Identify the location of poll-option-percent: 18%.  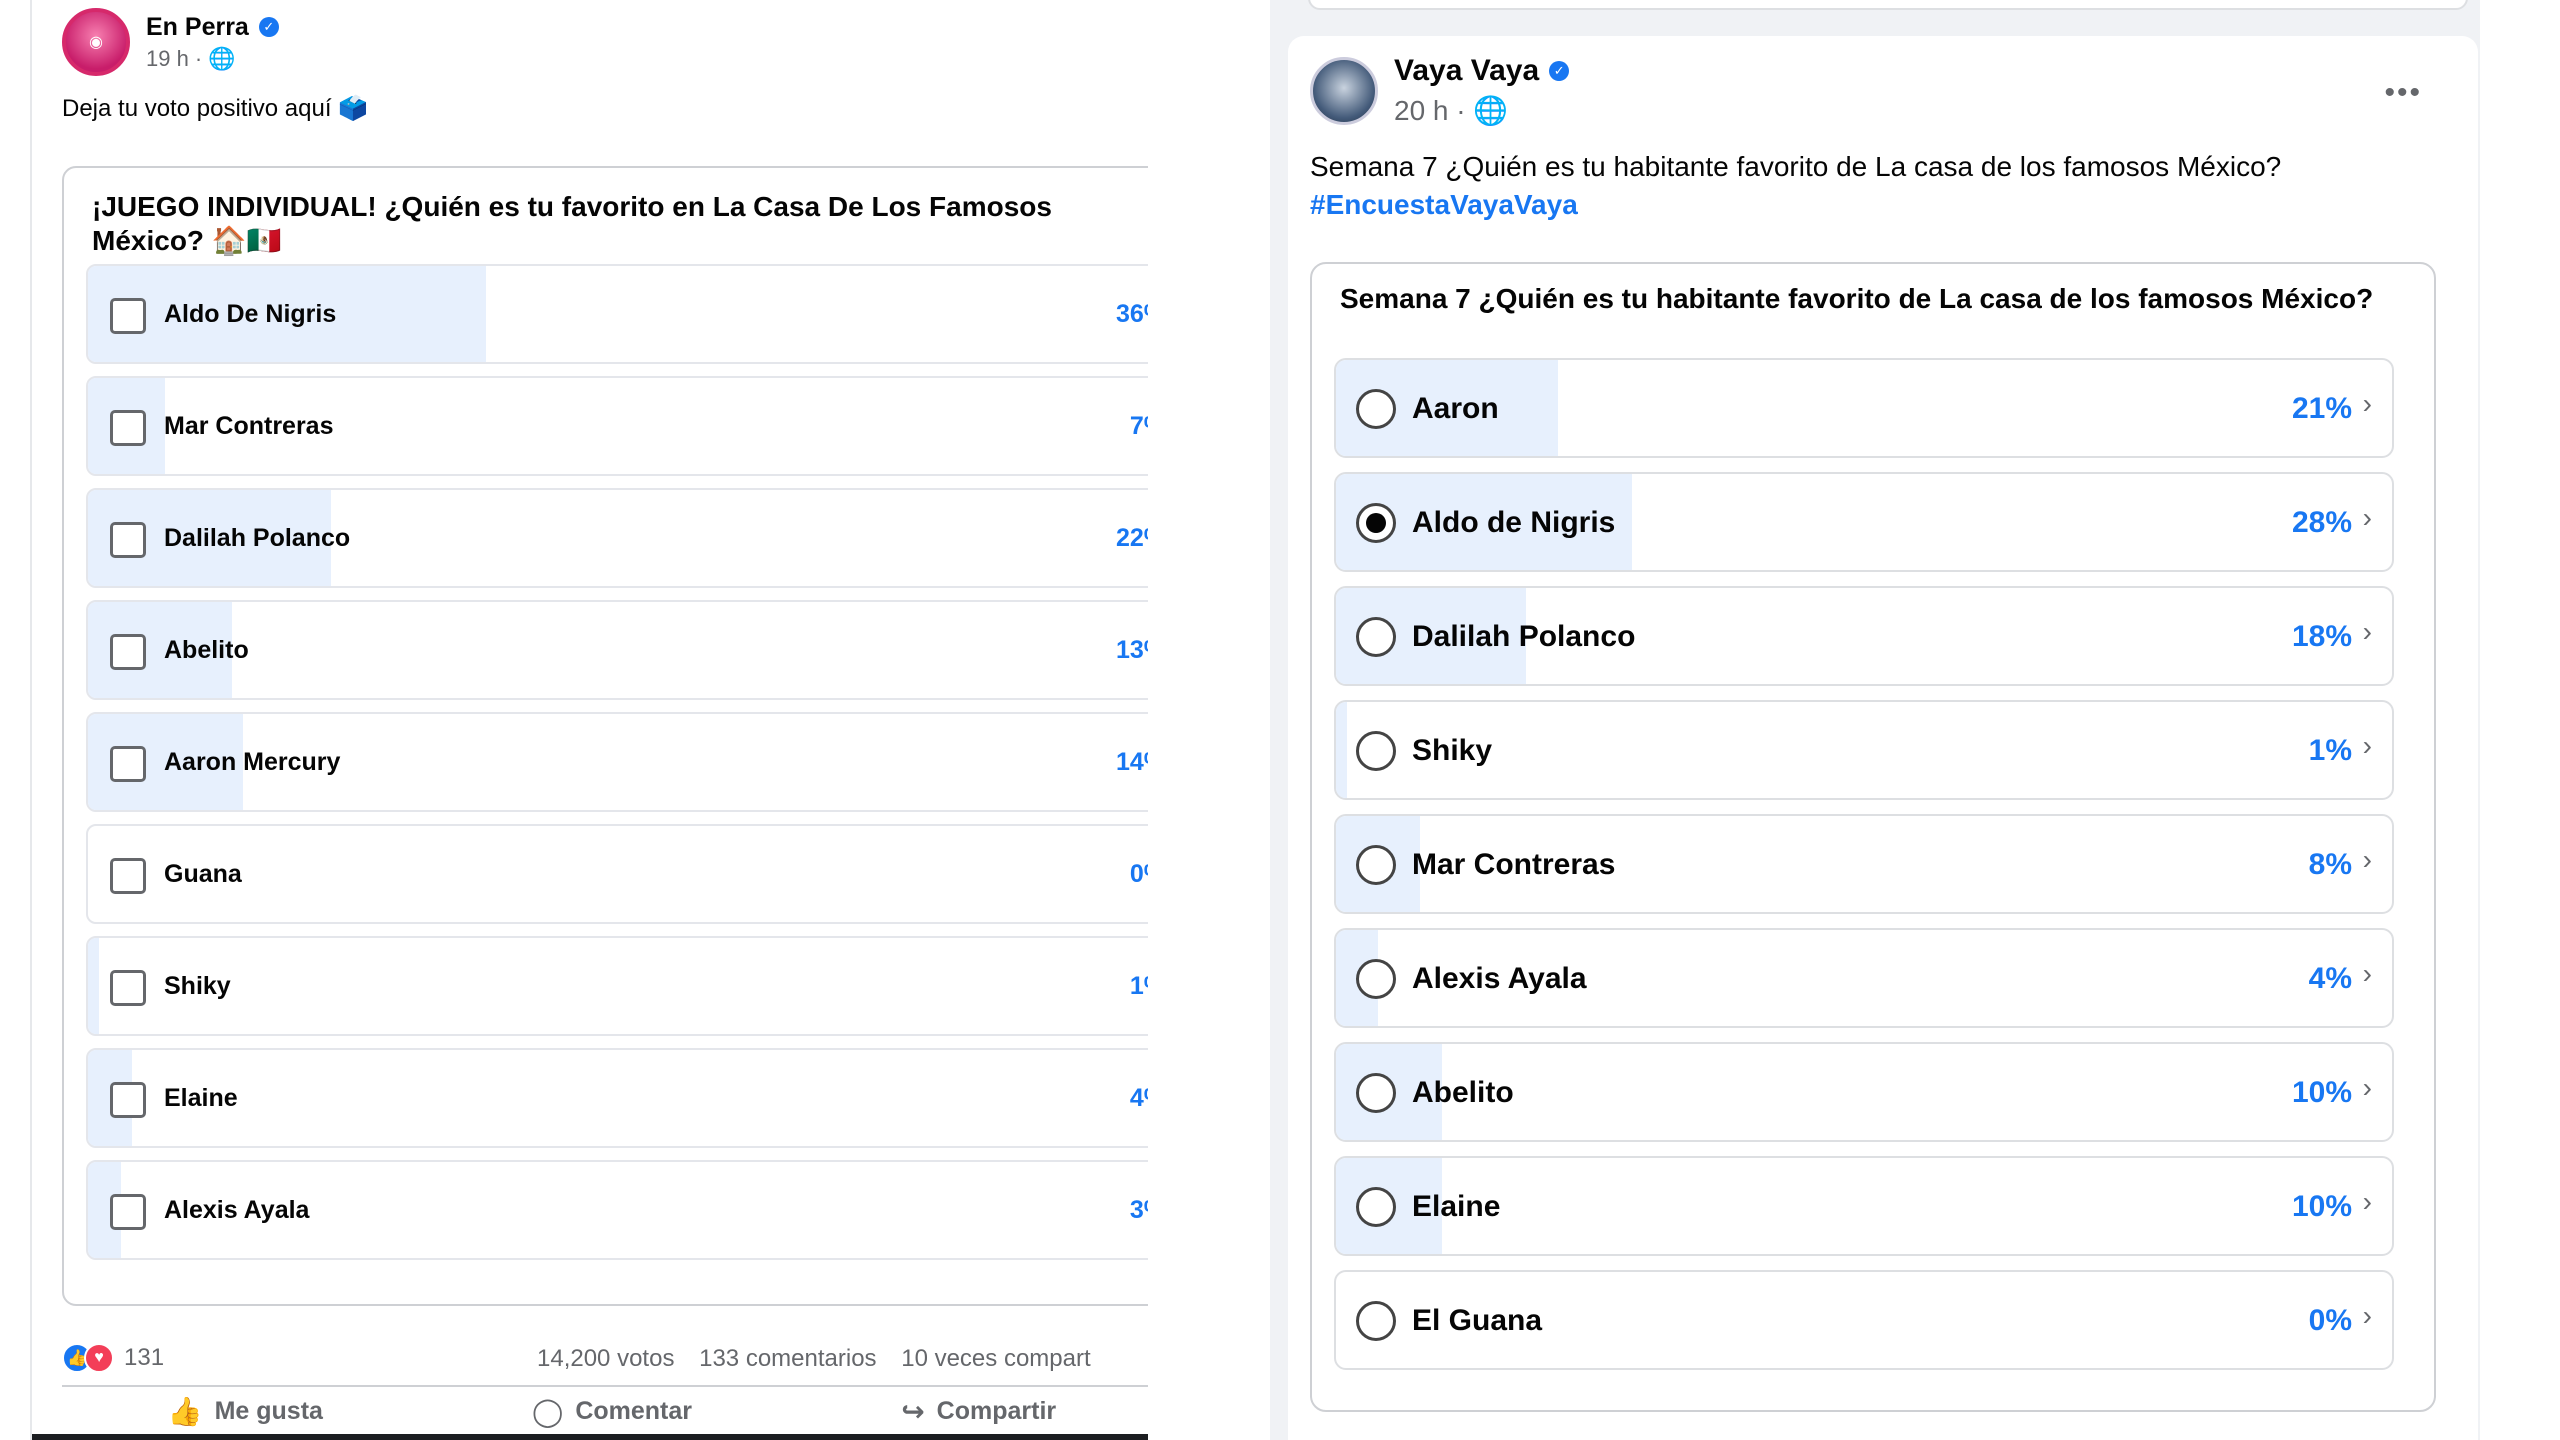
(2322, 637).